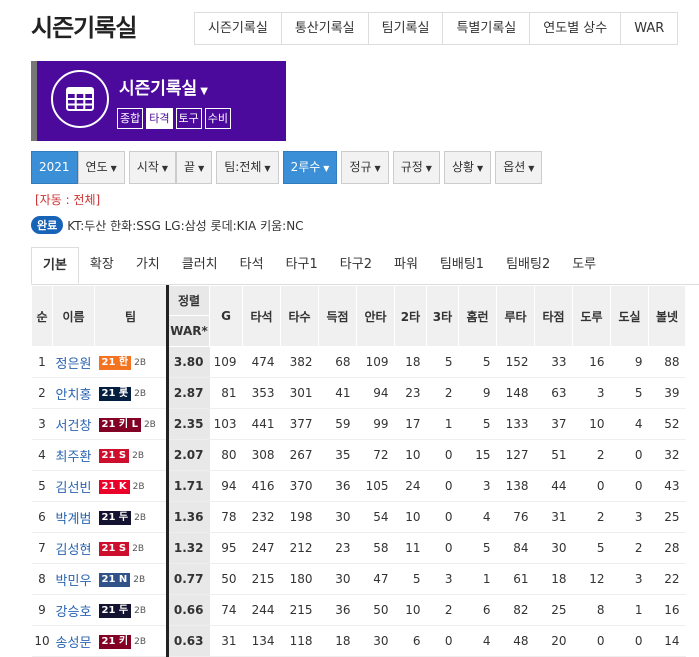  I want to click on stat-cell: 3, so click(629, 579).